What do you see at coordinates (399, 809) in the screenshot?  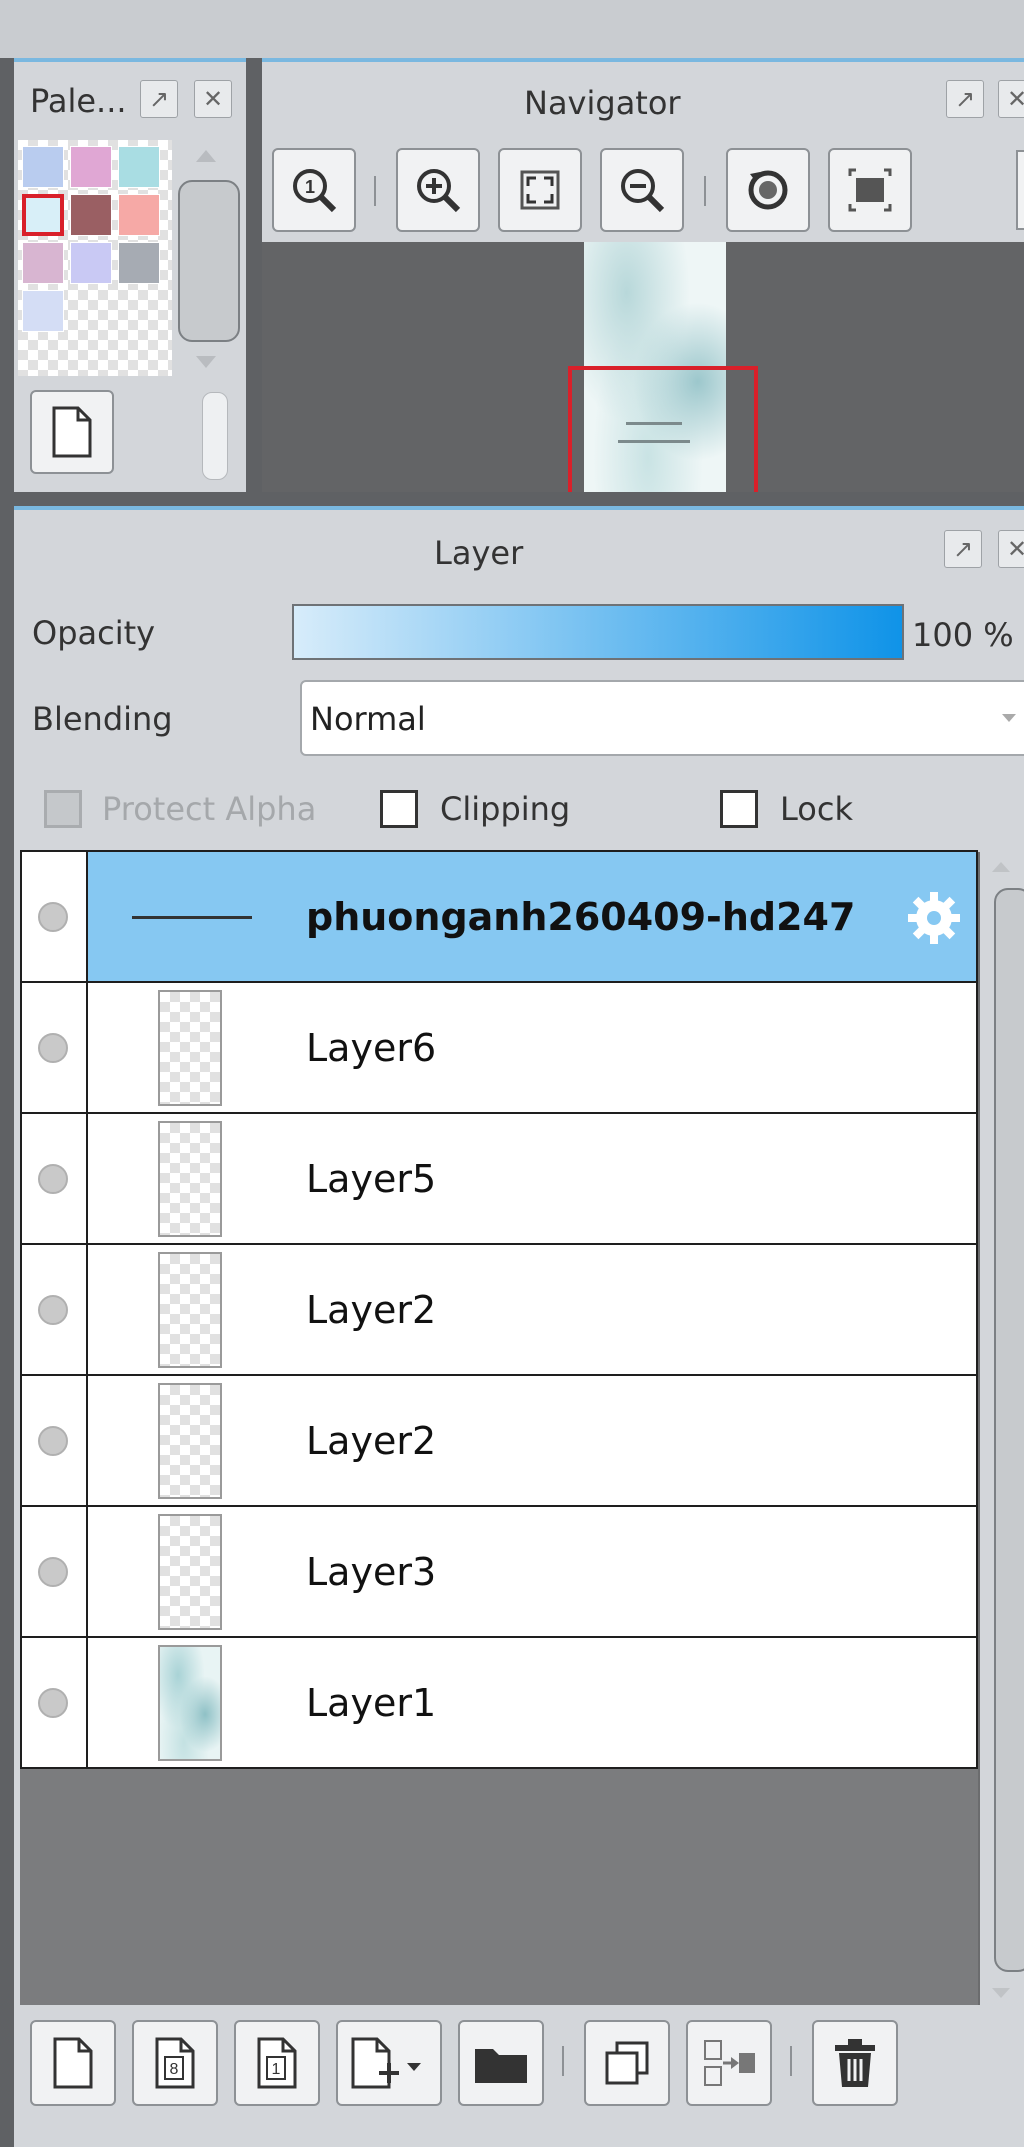 I see `clipping-checkbox` at bounding box center [399, 809].